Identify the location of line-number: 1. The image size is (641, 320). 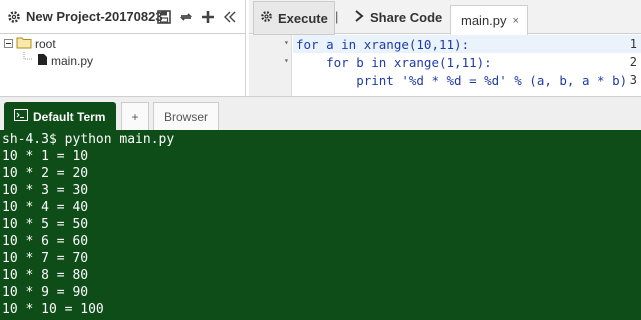
(633, 44).